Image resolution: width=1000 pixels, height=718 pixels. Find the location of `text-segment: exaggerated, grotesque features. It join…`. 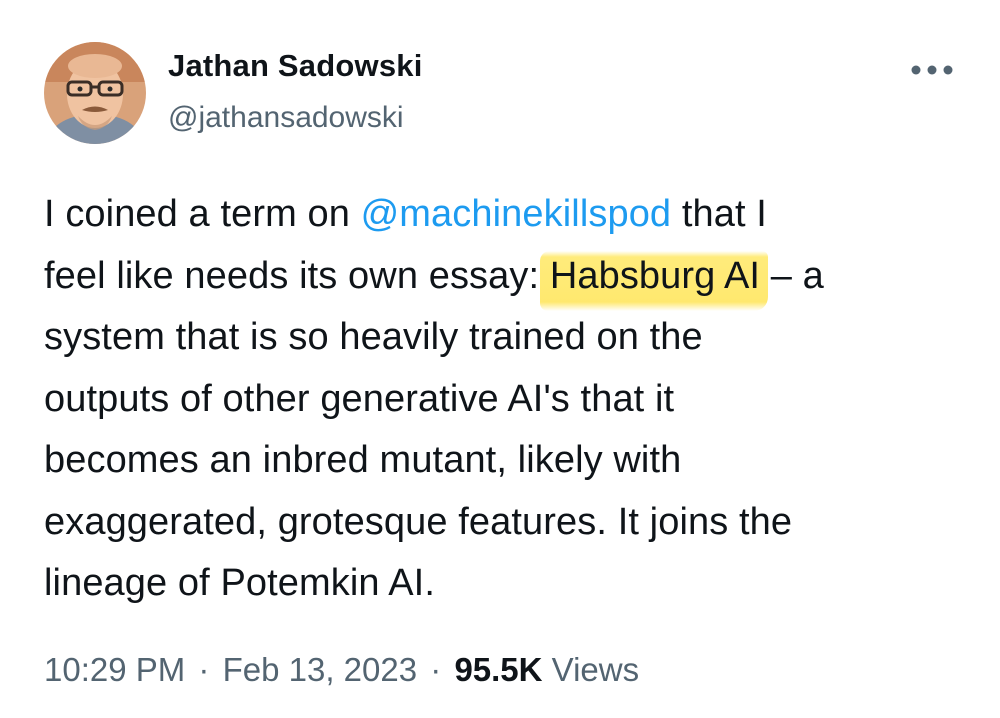

text-segment: exaggerated, grotesque features. It join… is located at coordinates (418, 521).